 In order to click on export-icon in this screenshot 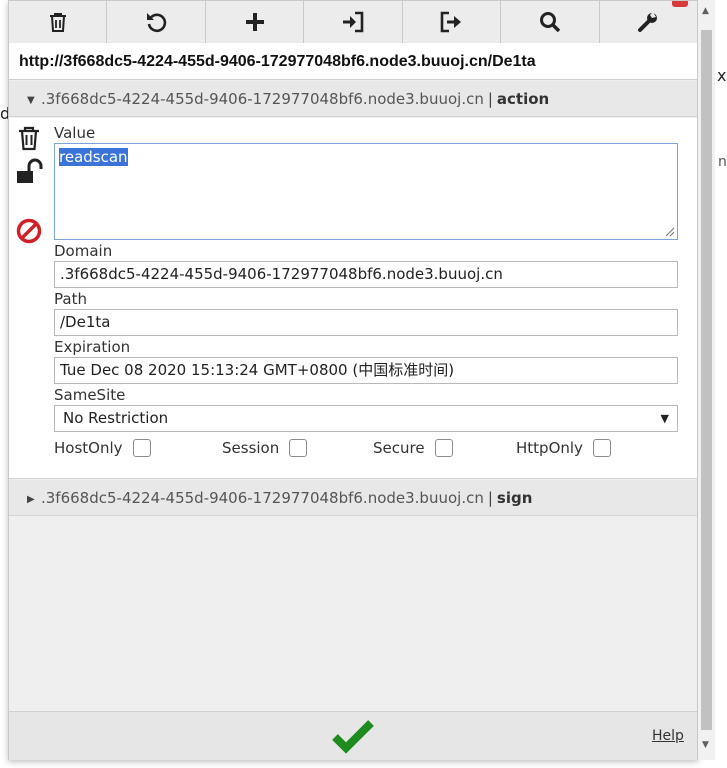, I will do `click(451, 22)`.